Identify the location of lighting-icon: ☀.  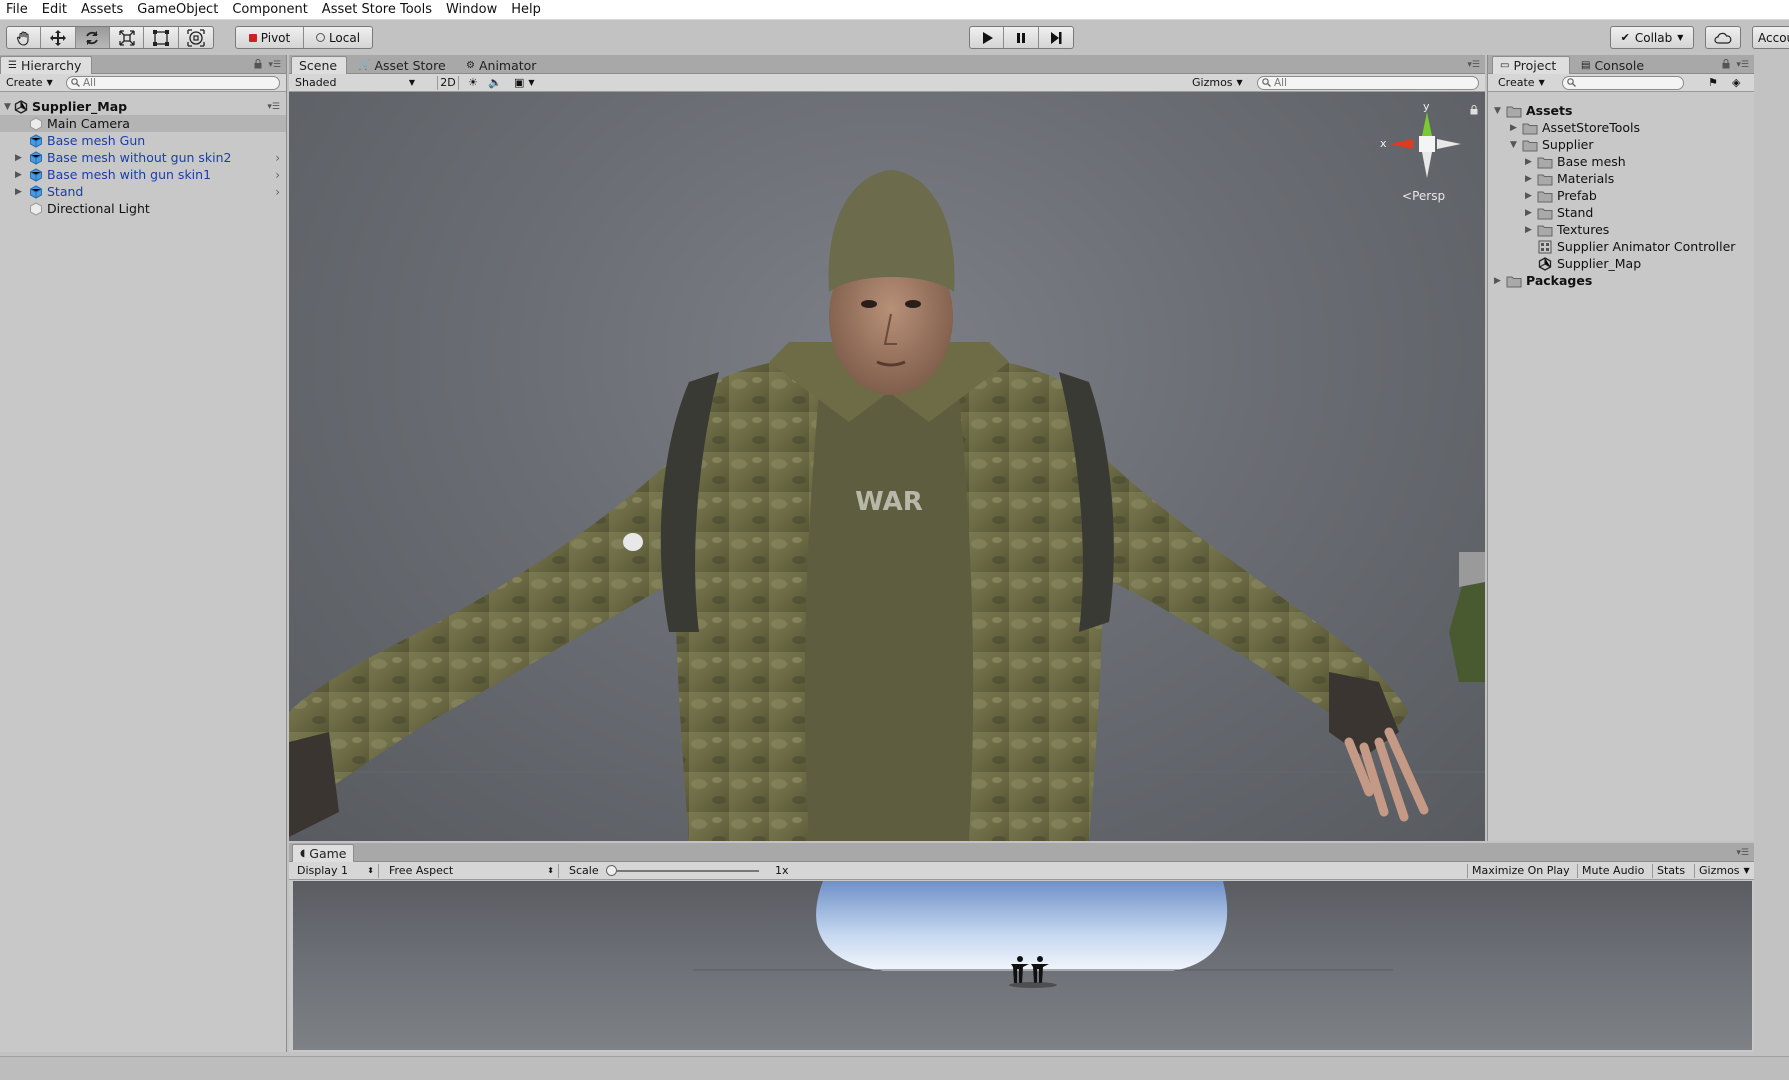
(473, 83).